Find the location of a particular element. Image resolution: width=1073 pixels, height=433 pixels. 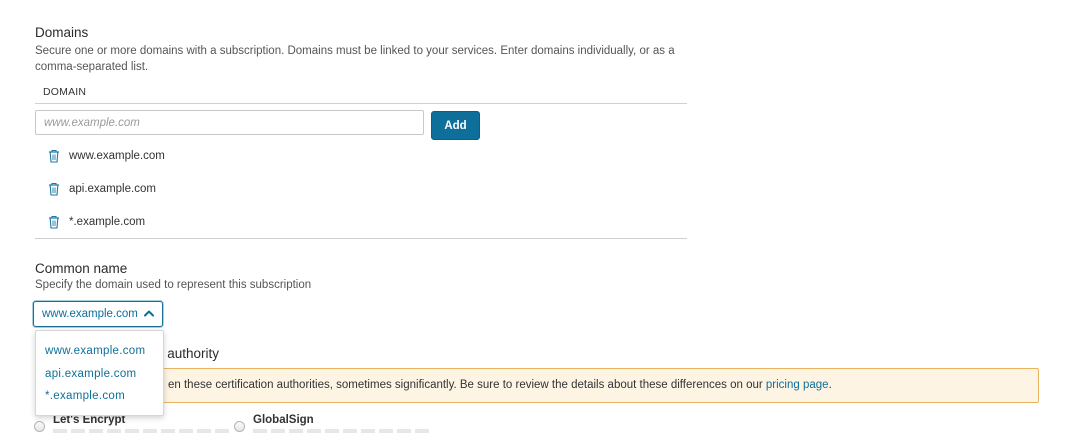

domain-column-header: DOMAIN is located at coordinates (361, 93).